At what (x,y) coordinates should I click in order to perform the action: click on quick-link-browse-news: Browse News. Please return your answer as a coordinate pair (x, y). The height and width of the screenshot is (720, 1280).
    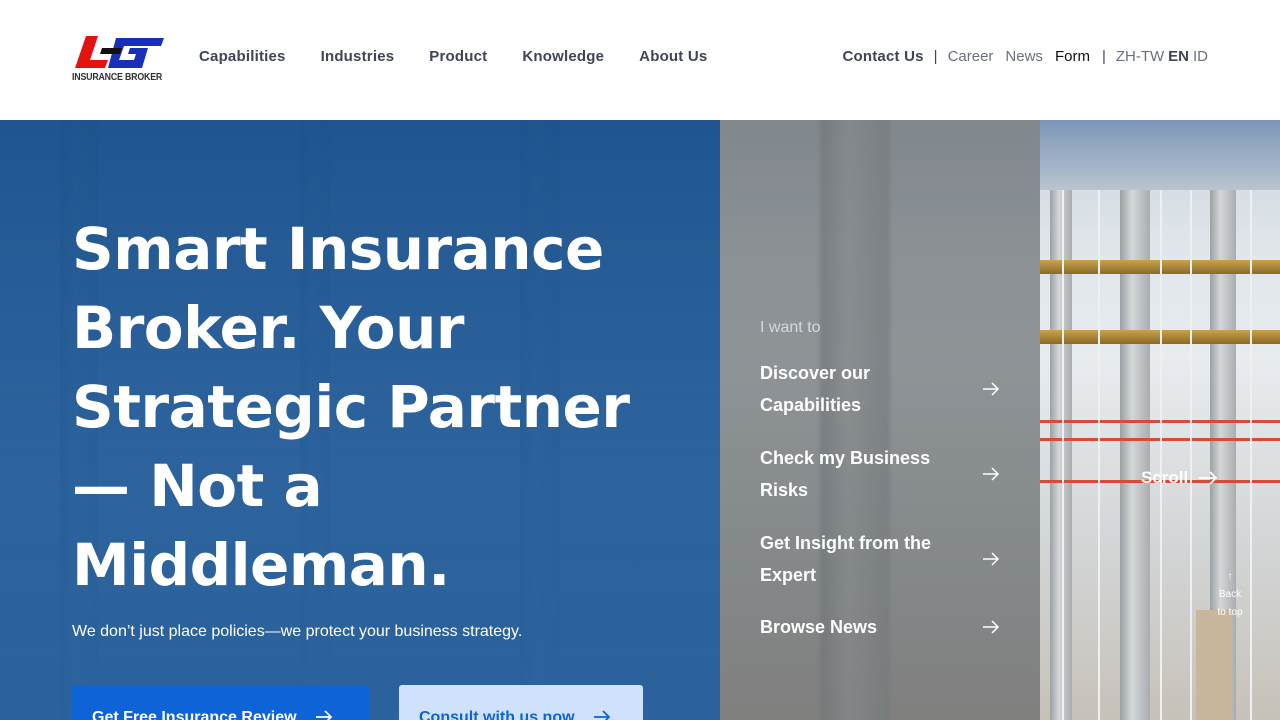
    Looking at the image, I should click on (880, 627).